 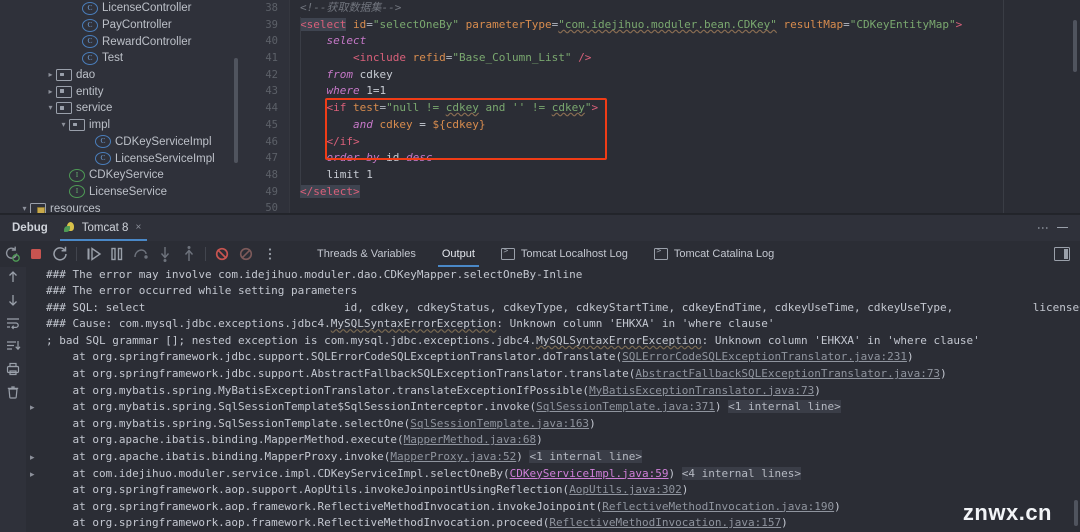 I want to click on stop-button, so click(x=36, y=254).